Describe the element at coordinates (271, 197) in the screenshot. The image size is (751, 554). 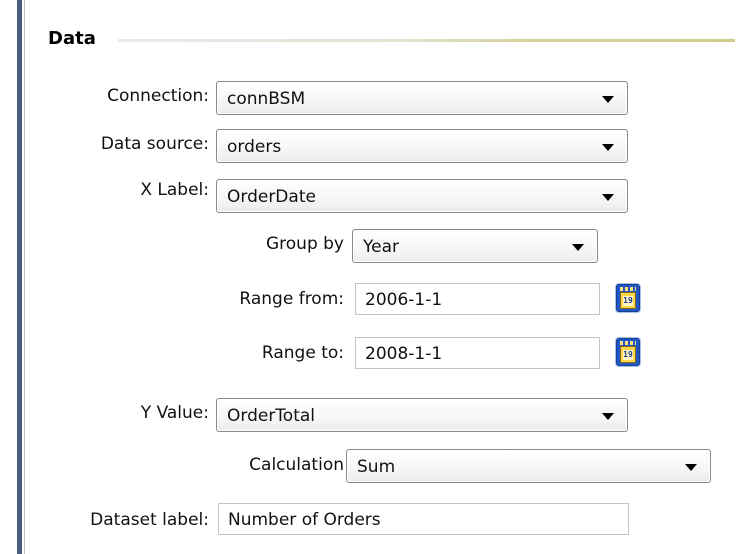
I see `x-label-value: OrderDate` at that location.